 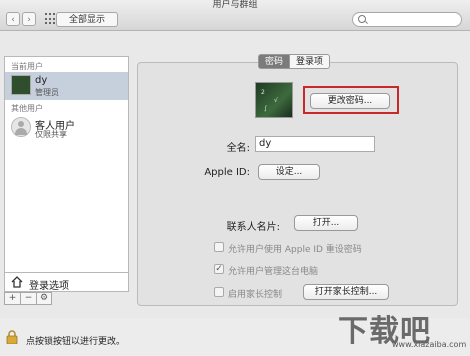 I want to click on apple-id-label: Apple ID:, so click(x=227, y=172).